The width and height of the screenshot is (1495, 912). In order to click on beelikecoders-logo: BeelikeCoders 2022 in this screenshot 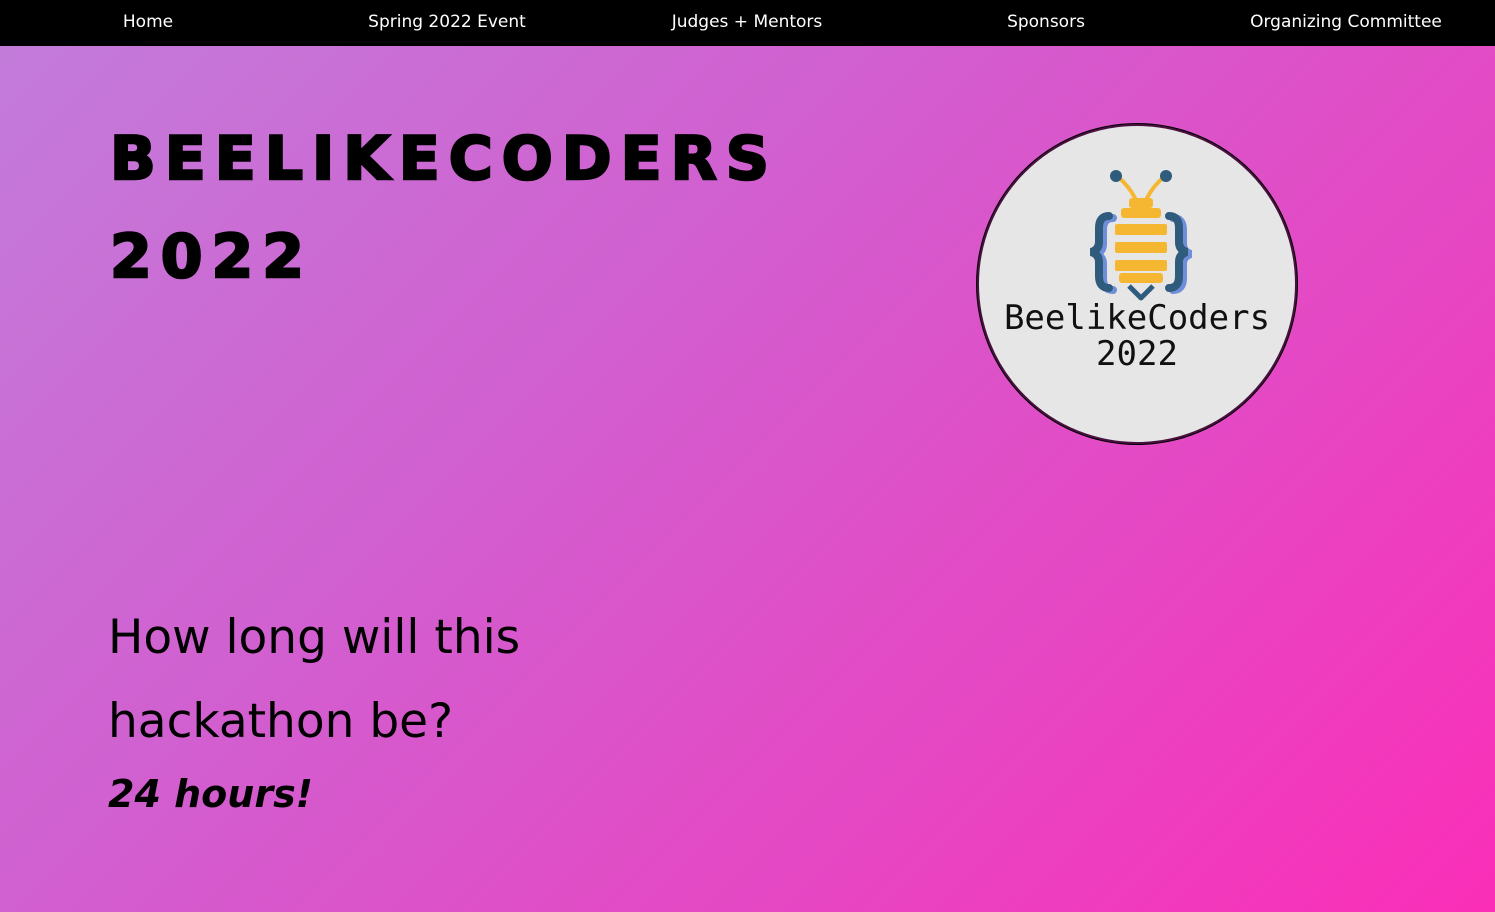, I will do `click(1137, 284)`.